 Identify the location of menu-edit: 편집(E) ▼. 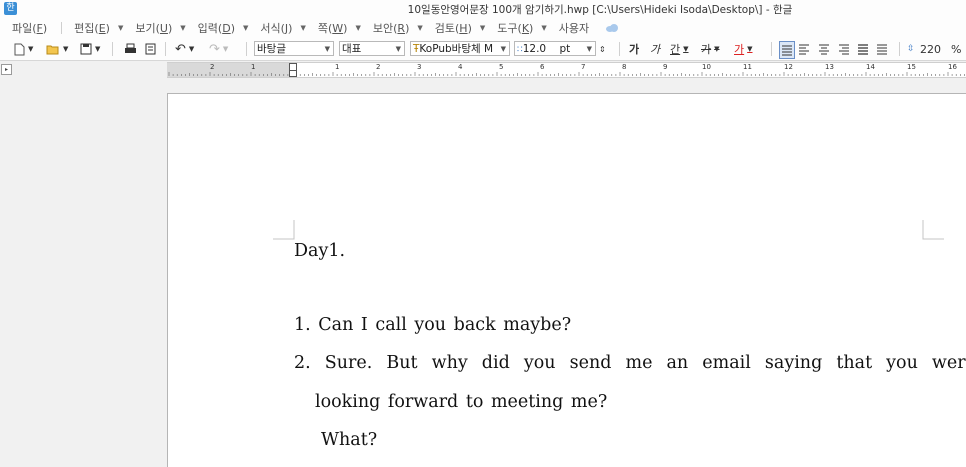
(98, 28).